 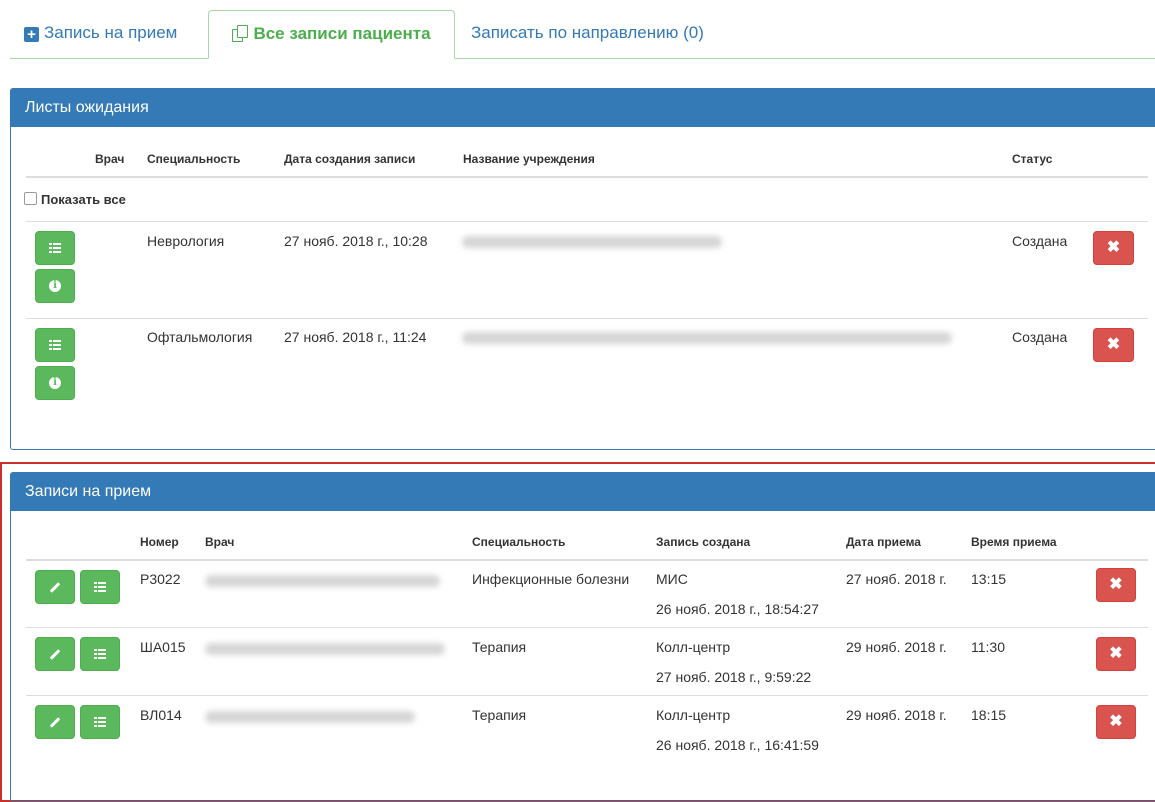 I want to click on created-cell: 27 нояб. 2018 г., 10:28, so click(x=356, y=241).